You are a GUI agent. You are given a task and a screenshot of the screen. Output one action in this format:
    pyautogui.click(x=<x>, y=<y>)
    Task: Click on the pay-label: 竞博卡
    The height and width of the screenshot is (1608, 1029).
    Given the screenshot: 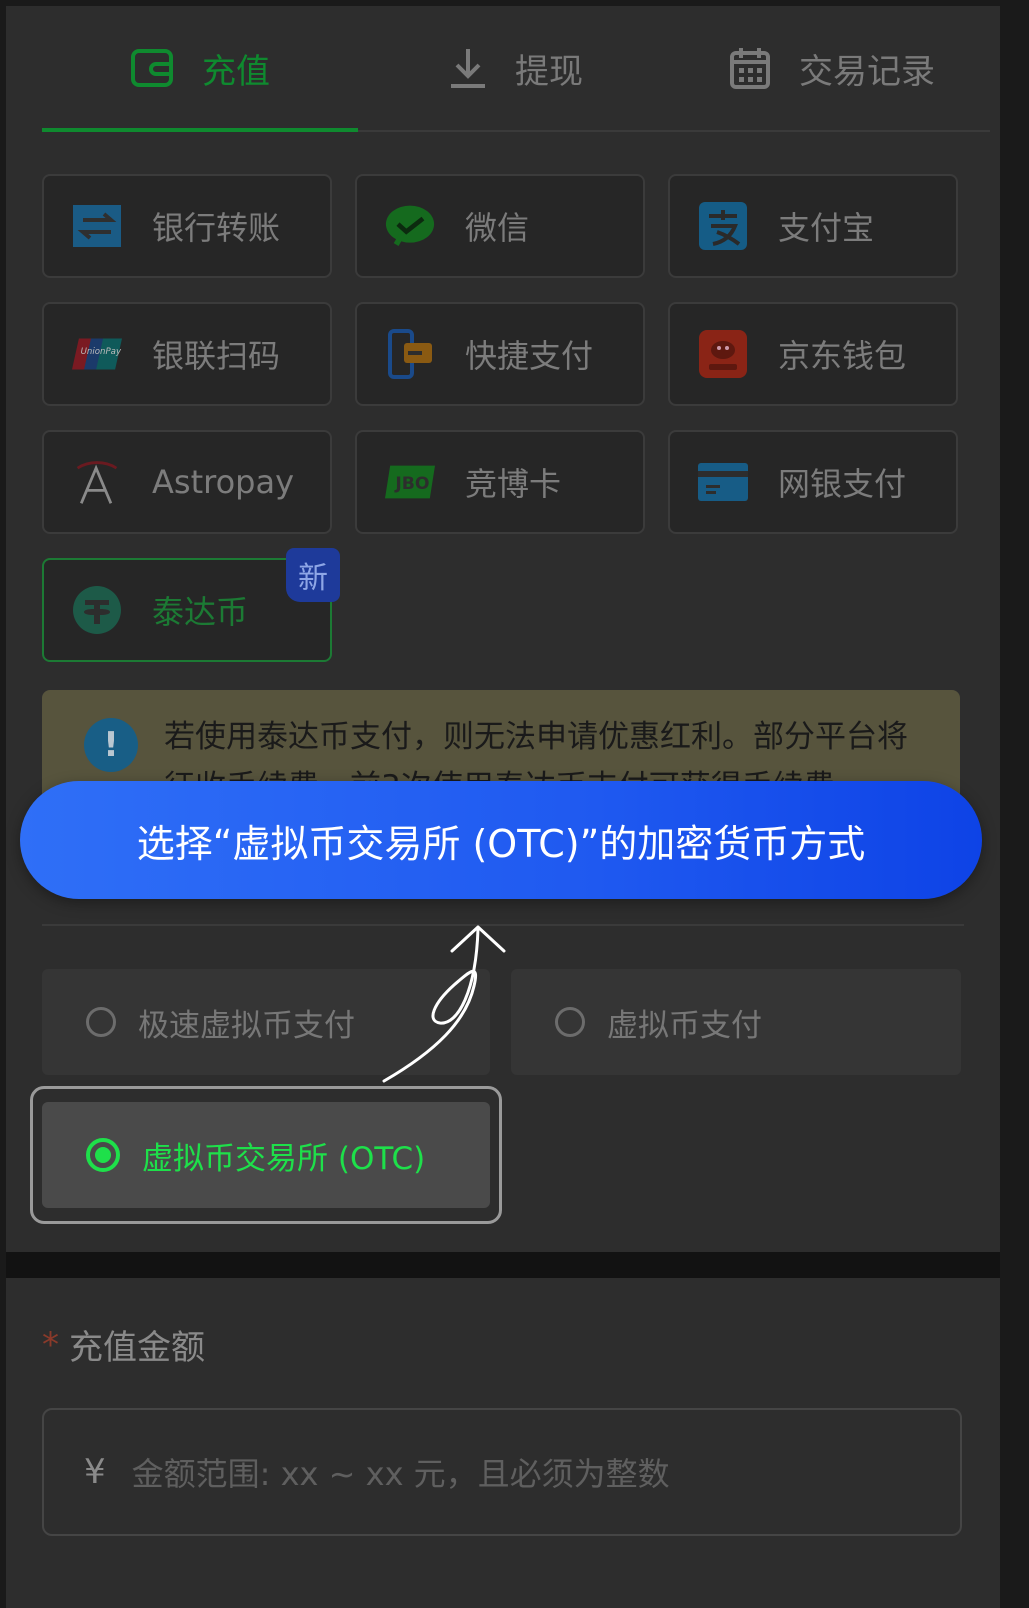 What is the action you would take?
    pyautogui.click(x=513, y=484)
    